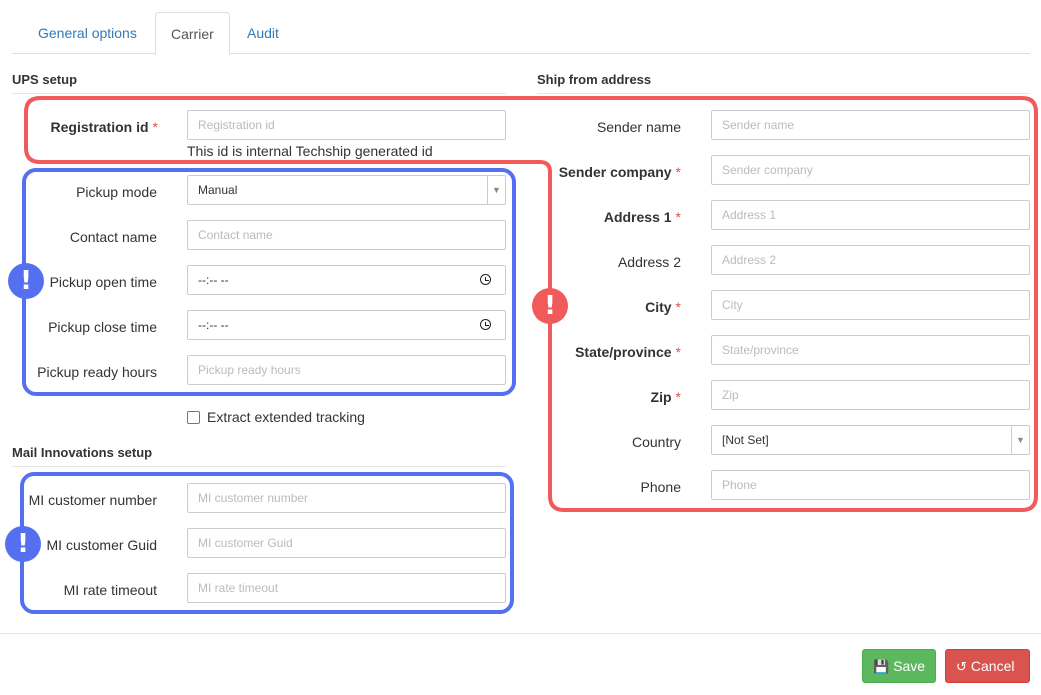  What do you see at coordinates (113, 237) in the screenshot?
I see `contact-name-label: Contact name` at bounding box center [113, 237].